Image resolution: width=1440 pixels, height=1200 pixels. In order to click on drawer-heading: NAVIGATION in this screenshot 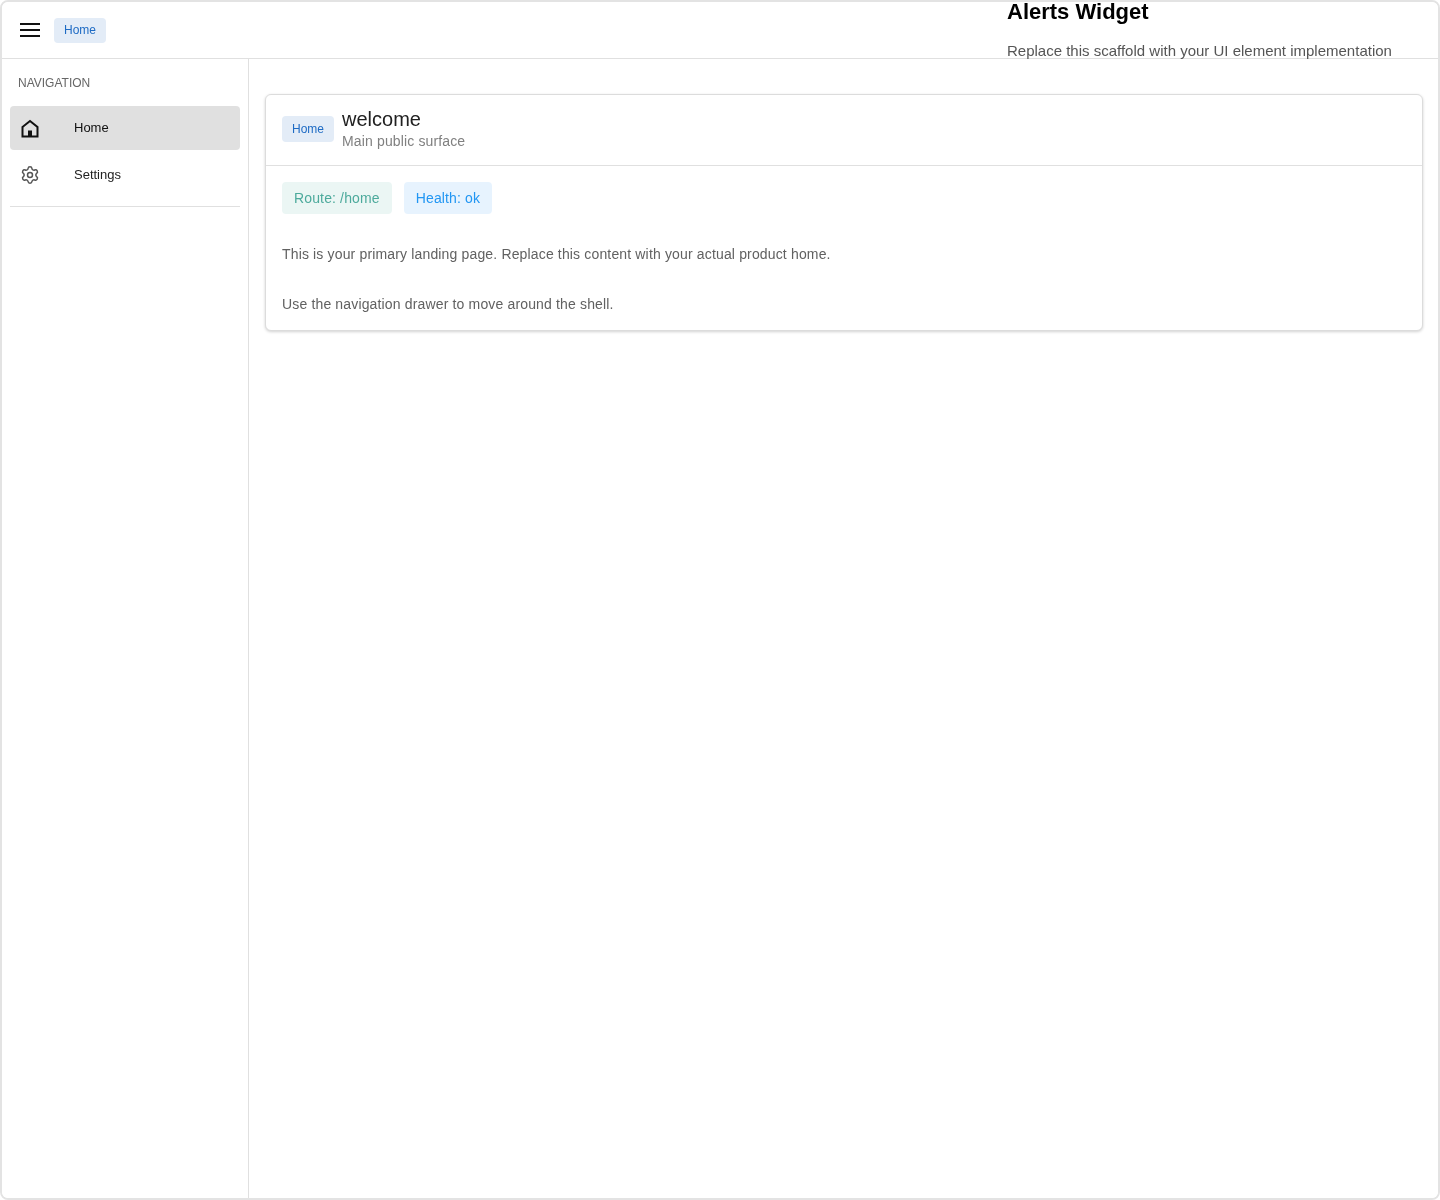, I will do `click(54, 83)`.